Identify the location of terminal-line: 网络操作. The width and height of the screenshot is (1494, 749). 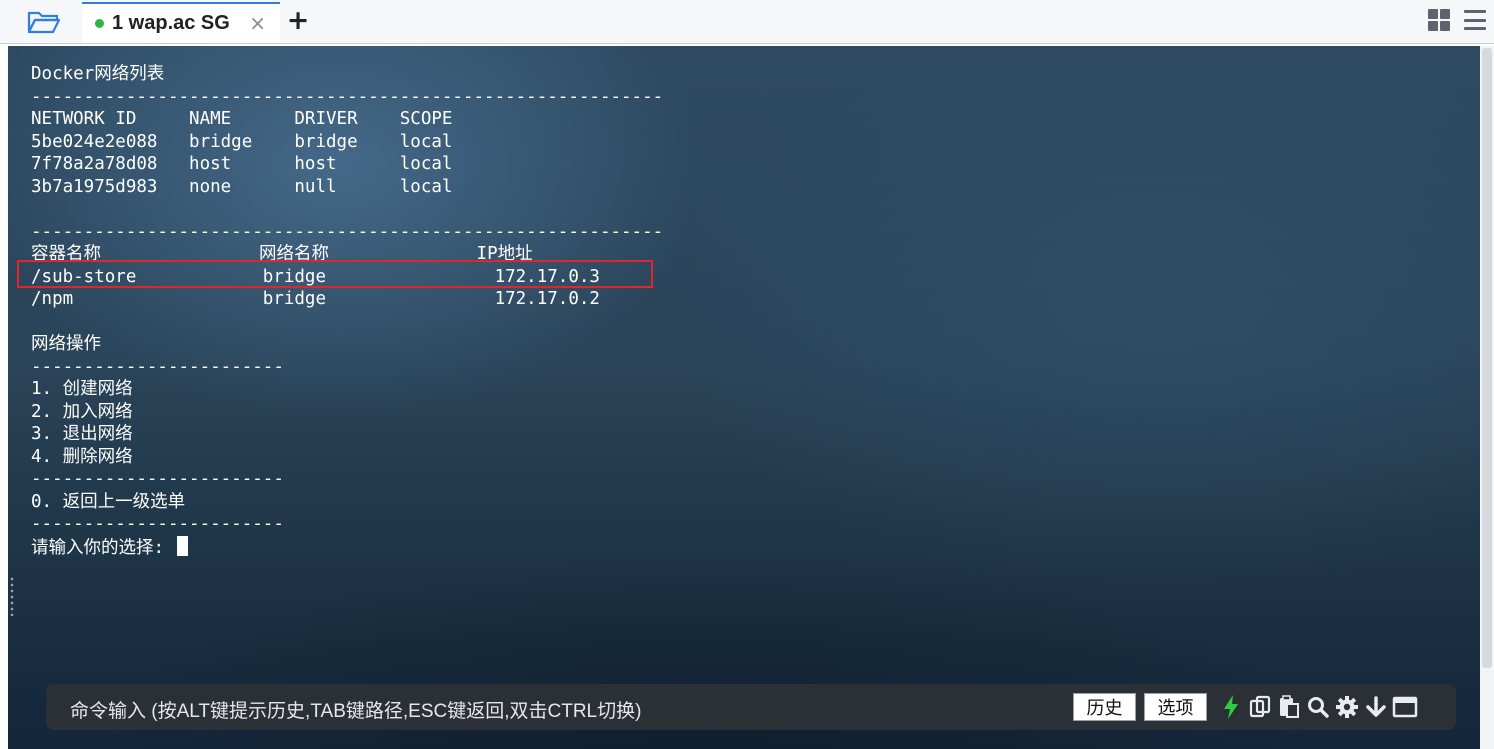
(66, 344).